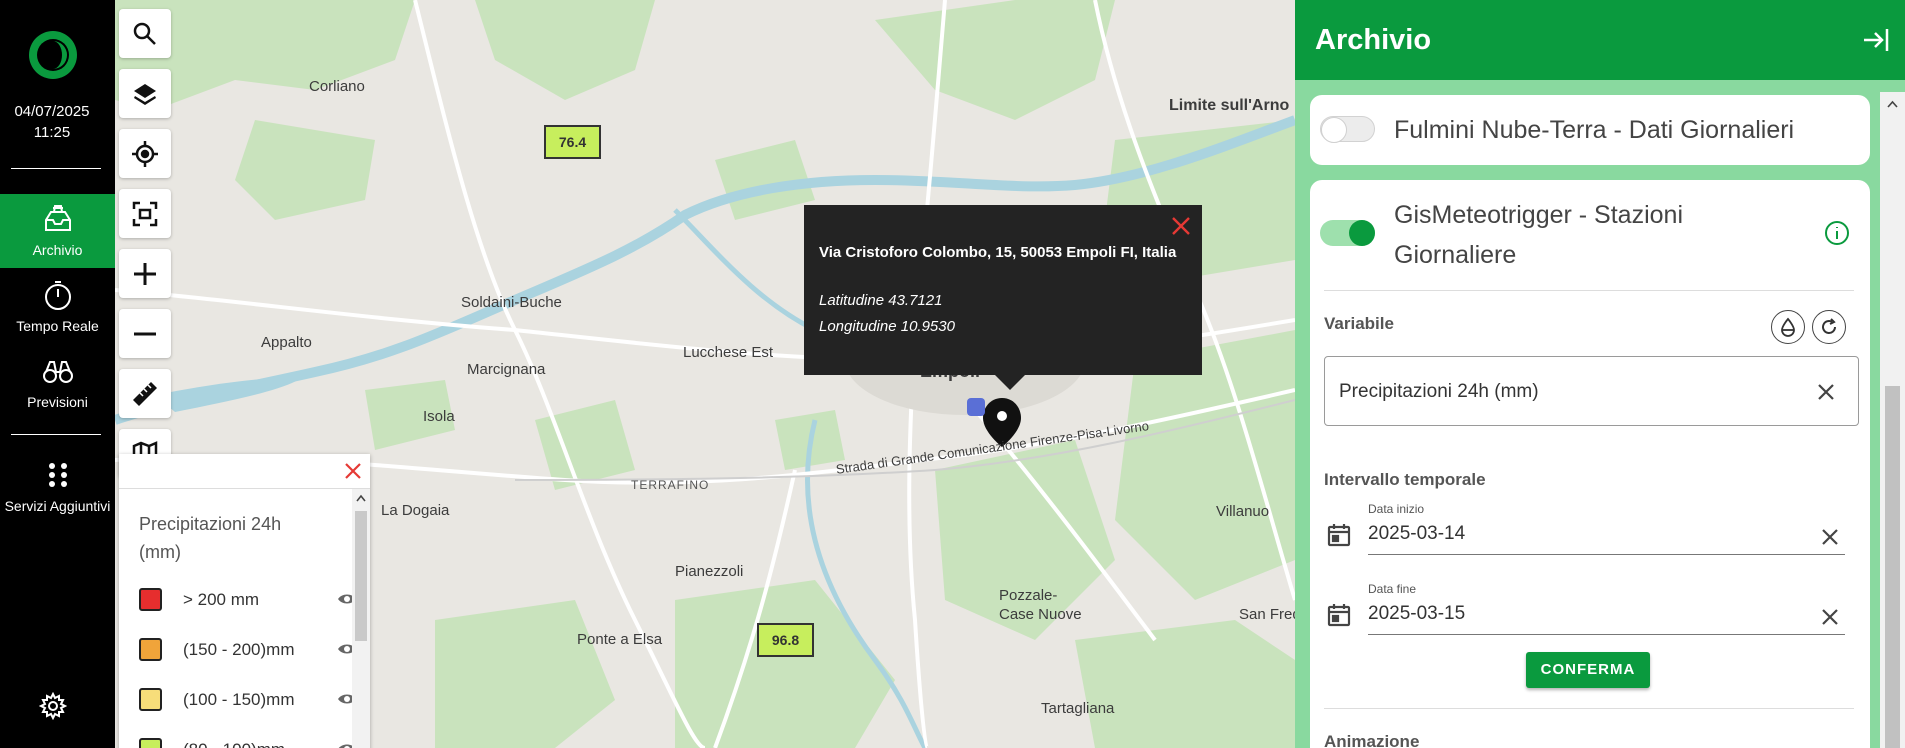 Image resolution: width=1905 pixels, height=748 pixels. Describe the element at coordinates (506, 369) in the screenshot. I see `place-label: Marcignana` at that location.